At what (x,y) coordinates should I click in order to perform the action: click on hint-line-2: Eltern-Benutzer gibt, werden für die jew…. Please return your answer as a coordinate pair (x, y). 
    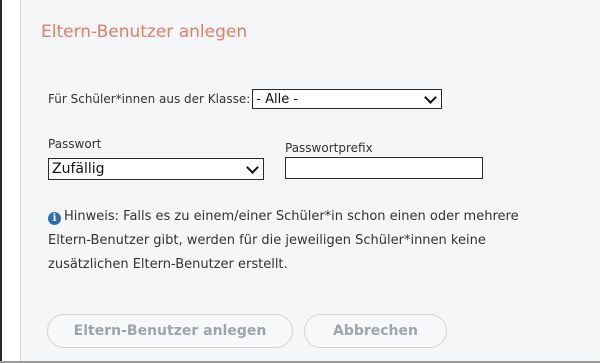
    Looking at the image, I should click on (267, 240).